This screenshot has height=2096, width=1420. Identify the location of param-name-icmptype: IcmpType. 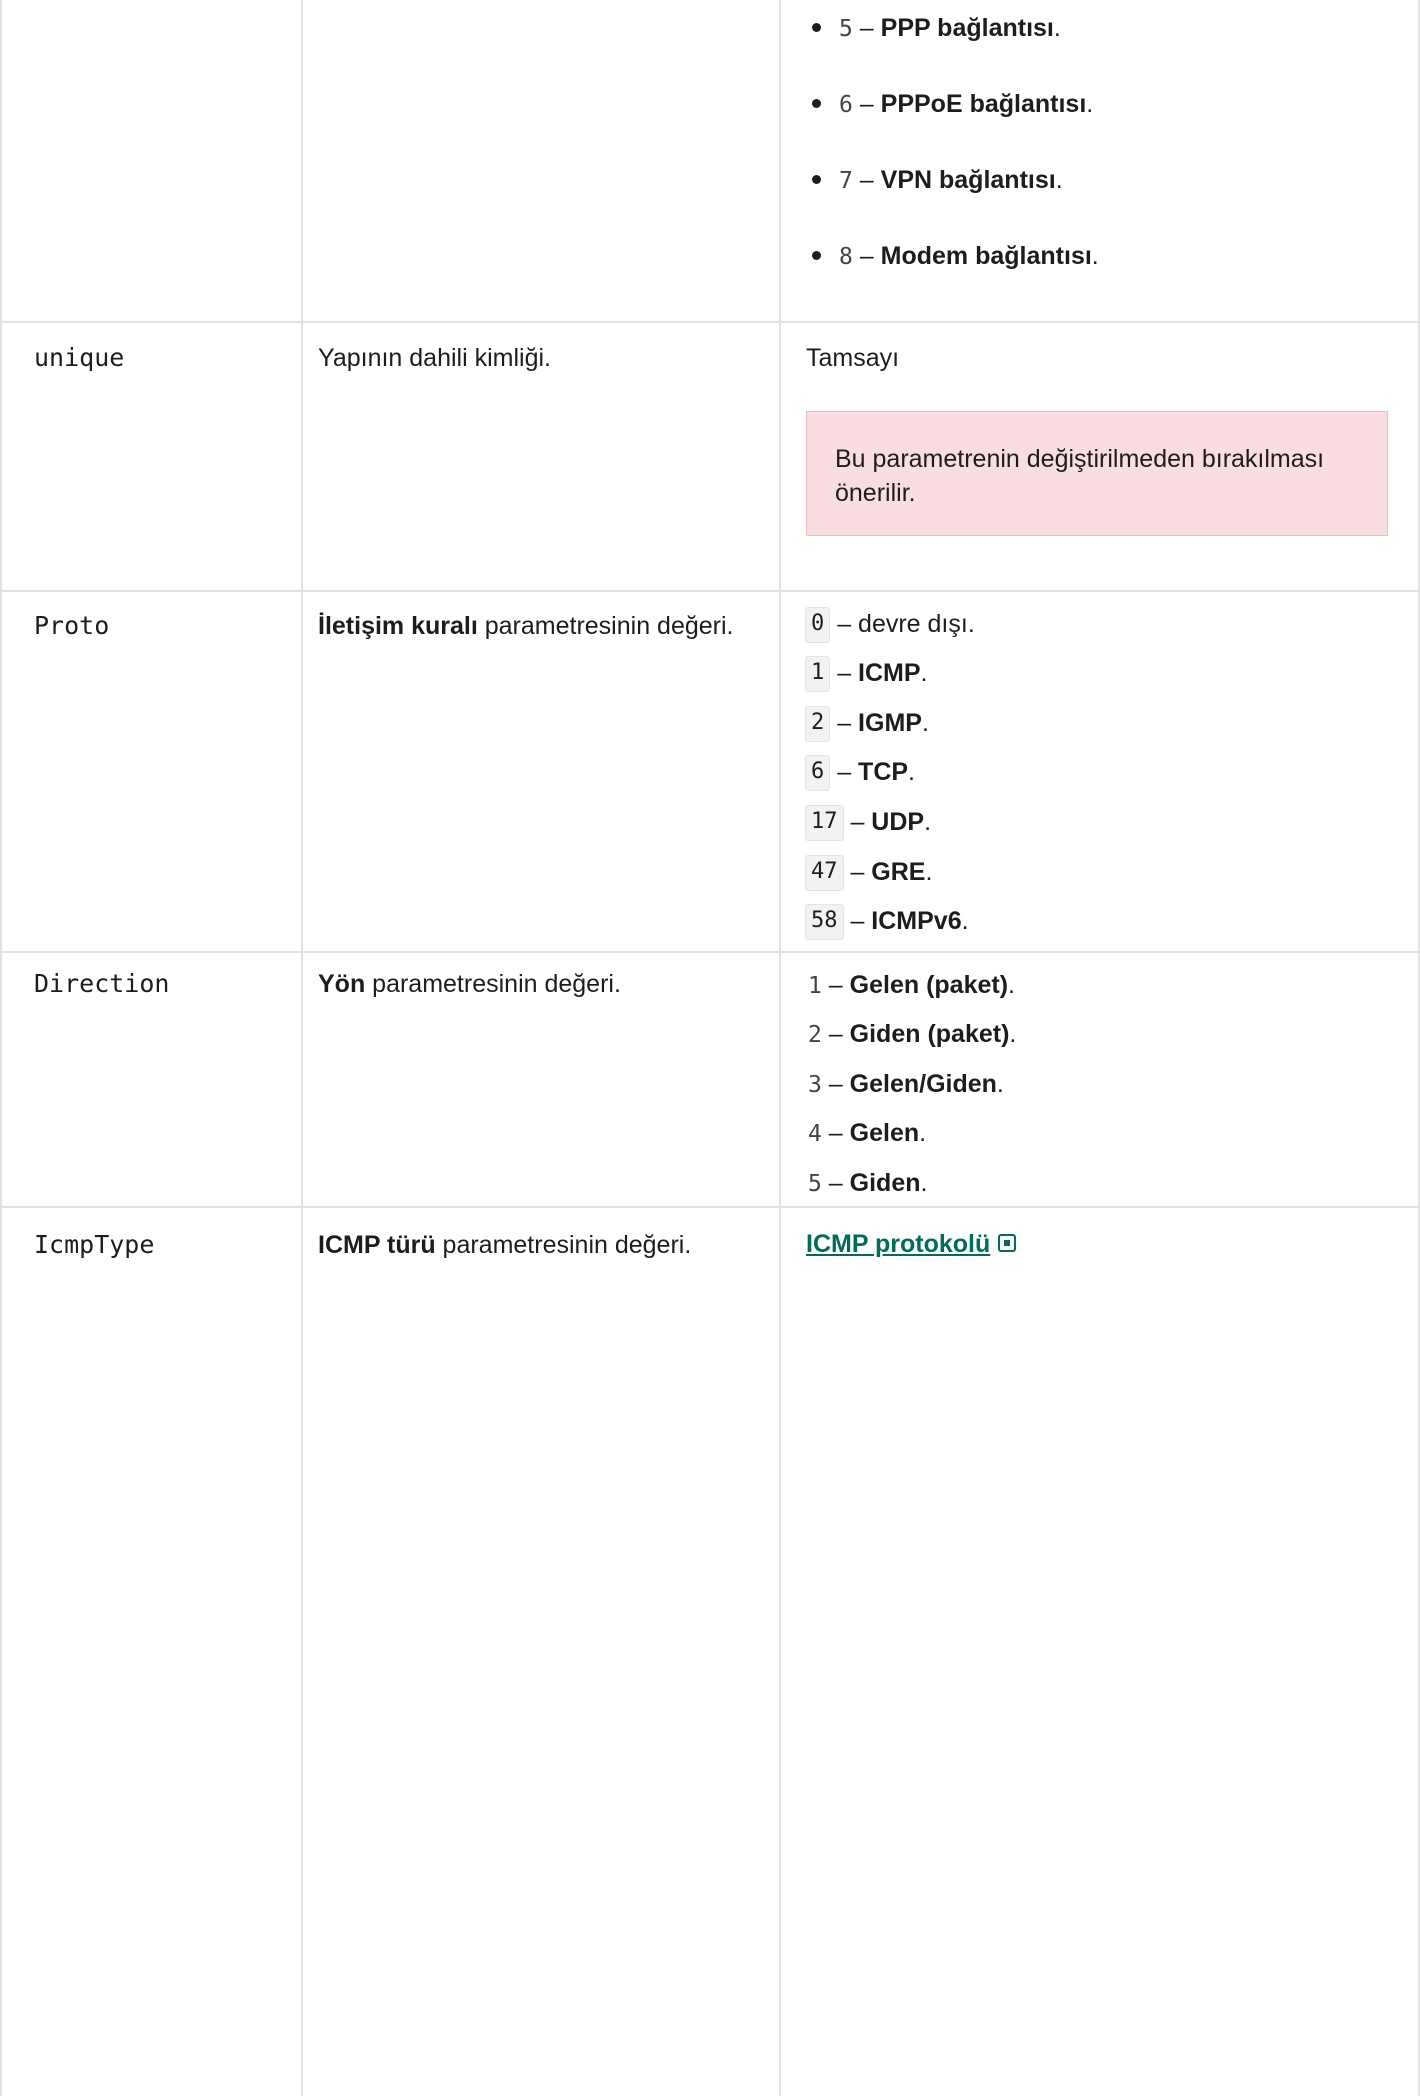
(94, 1244).